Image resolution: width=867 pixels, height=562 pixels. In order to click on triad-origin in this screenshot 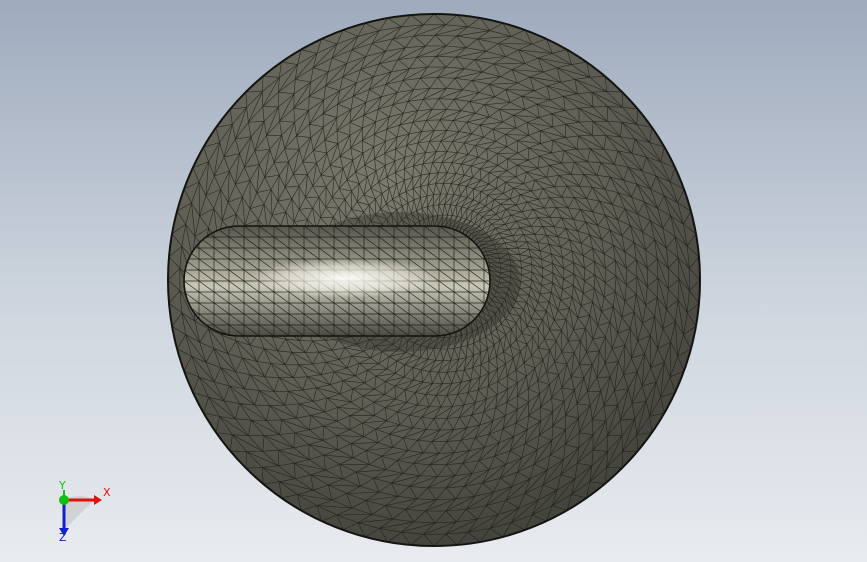, I will do `click(64, 500)`.